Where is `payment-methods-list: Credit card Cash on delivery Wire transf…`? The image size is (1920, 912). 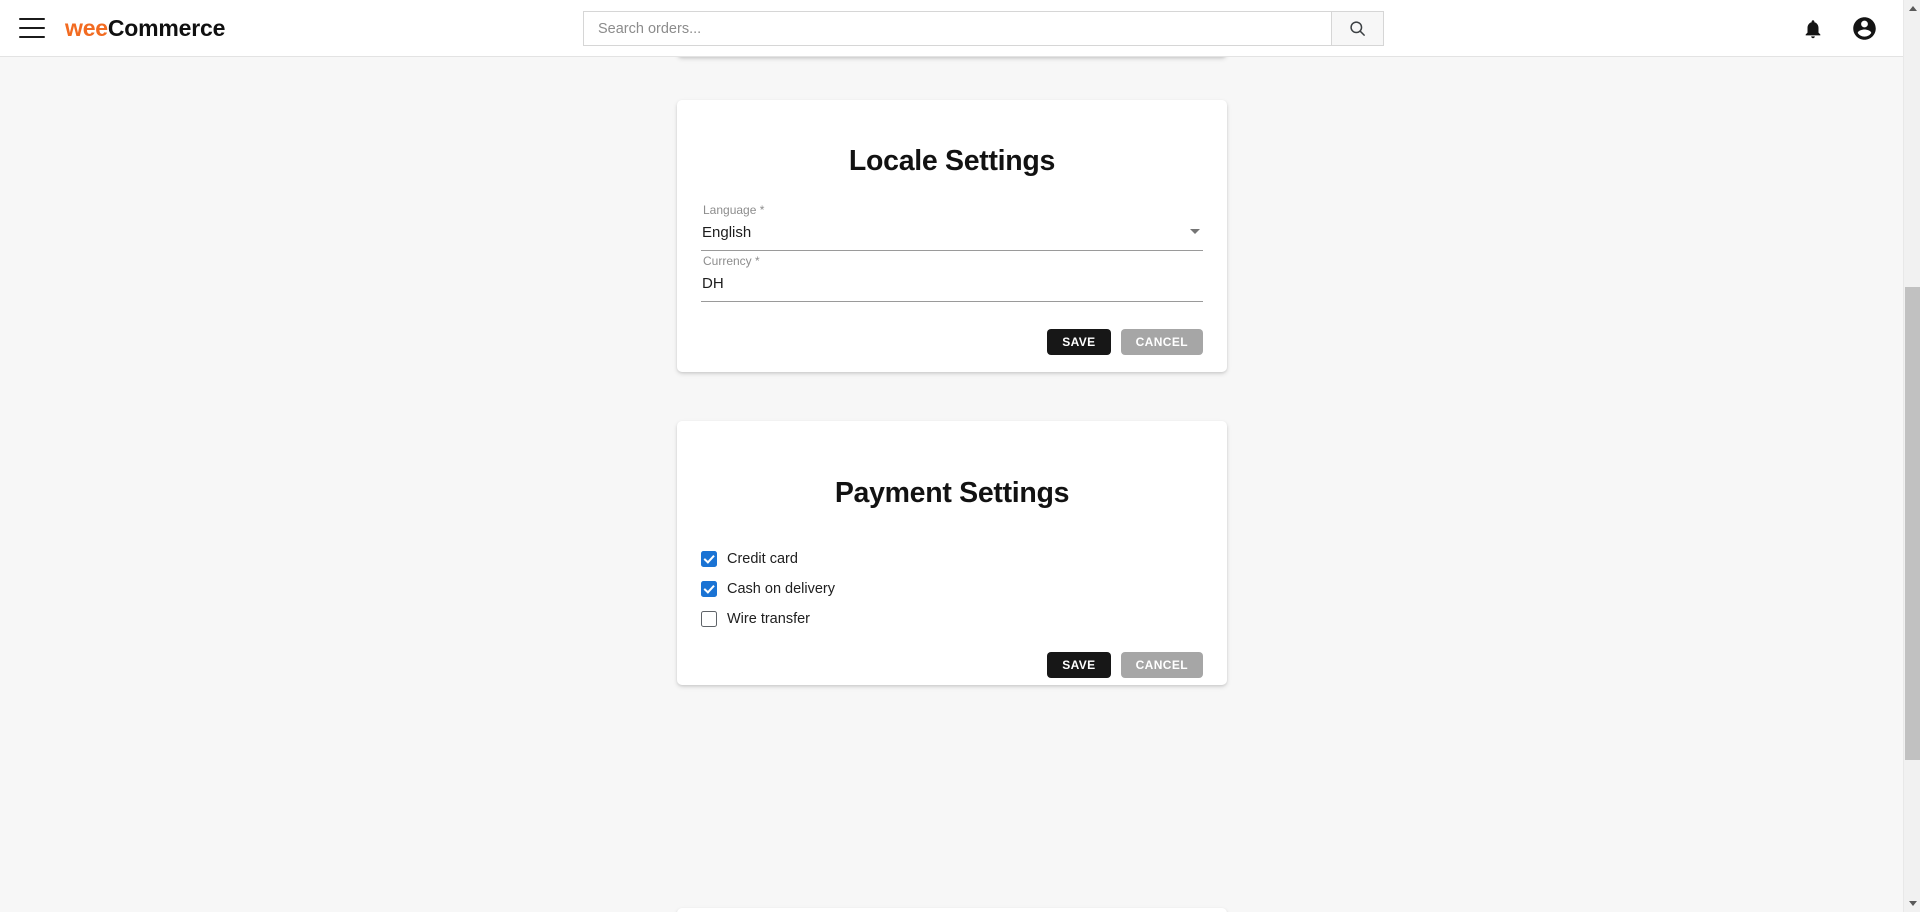
payment-methods-list: Credit card Cash on delivery Wire transf… is located at coordinates (952, 589).